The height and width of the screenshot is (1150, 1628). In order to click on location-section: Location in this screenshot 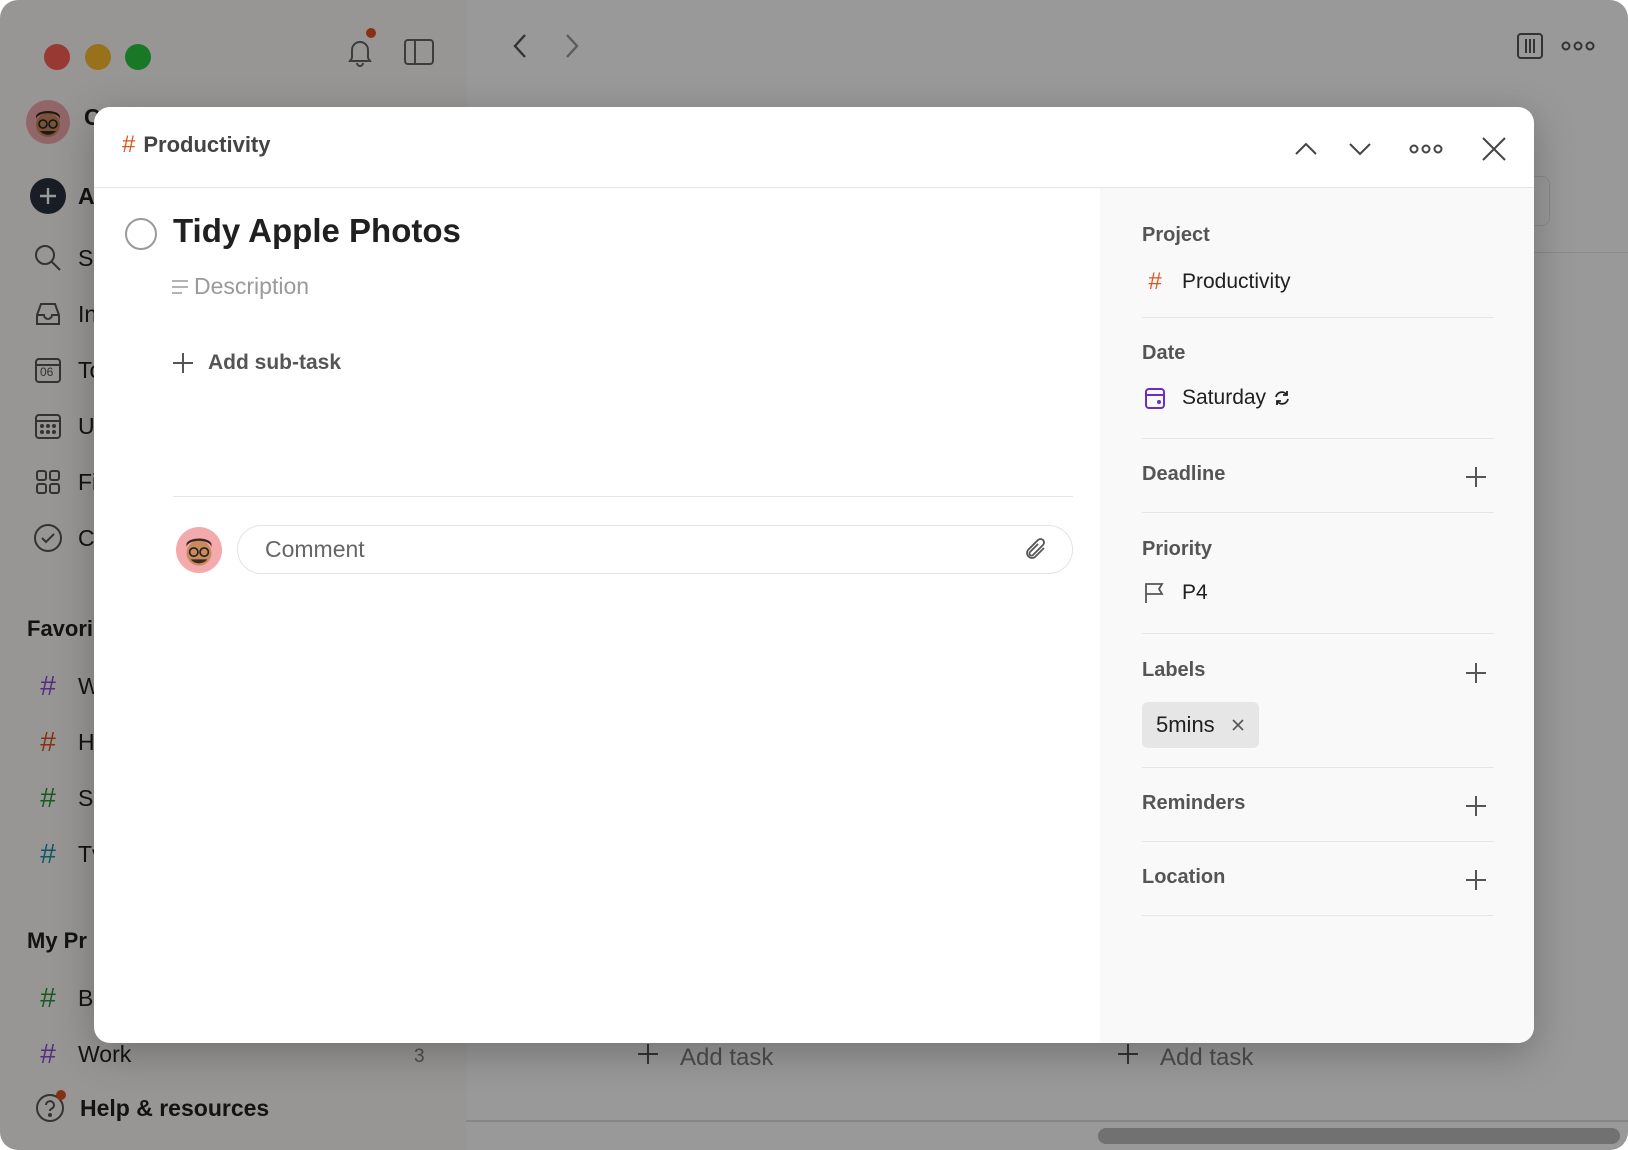, I will do `click(1318, 879)`.